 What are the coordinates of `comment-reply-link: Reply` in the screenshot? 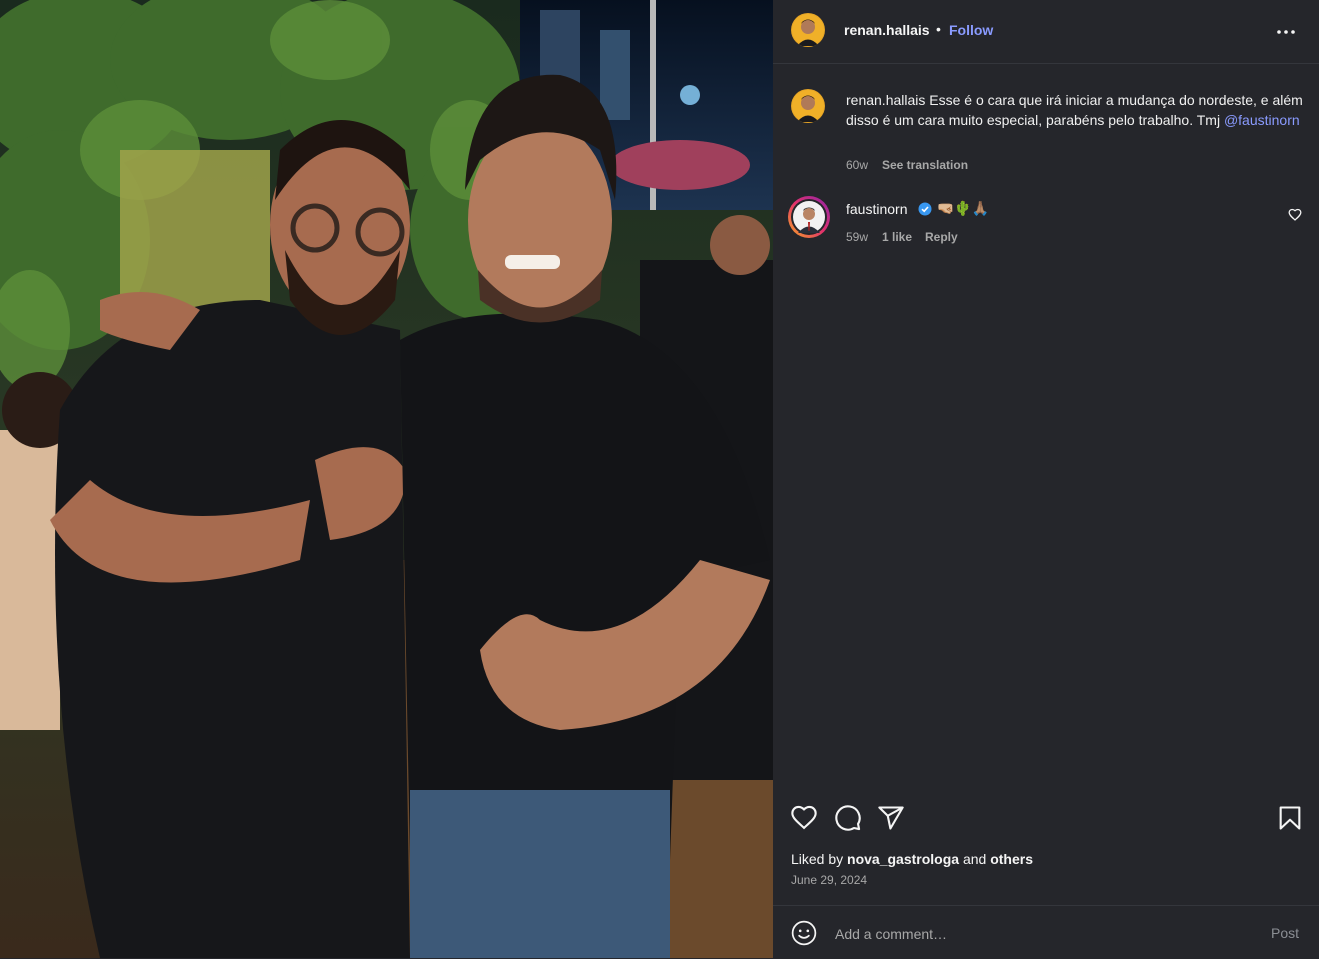 It's located at (941, 237).